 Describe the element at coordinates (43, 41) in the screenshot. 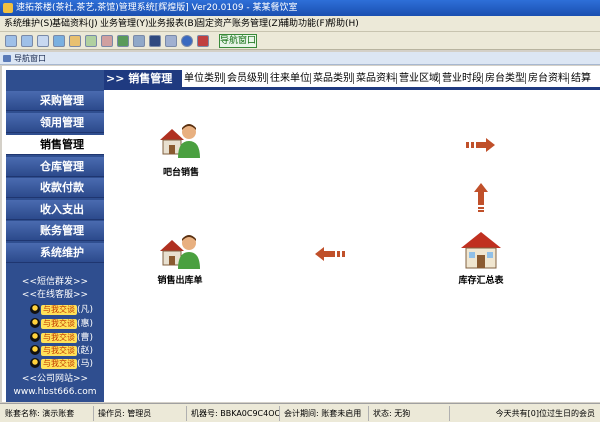

I see `document-icon` at that location.